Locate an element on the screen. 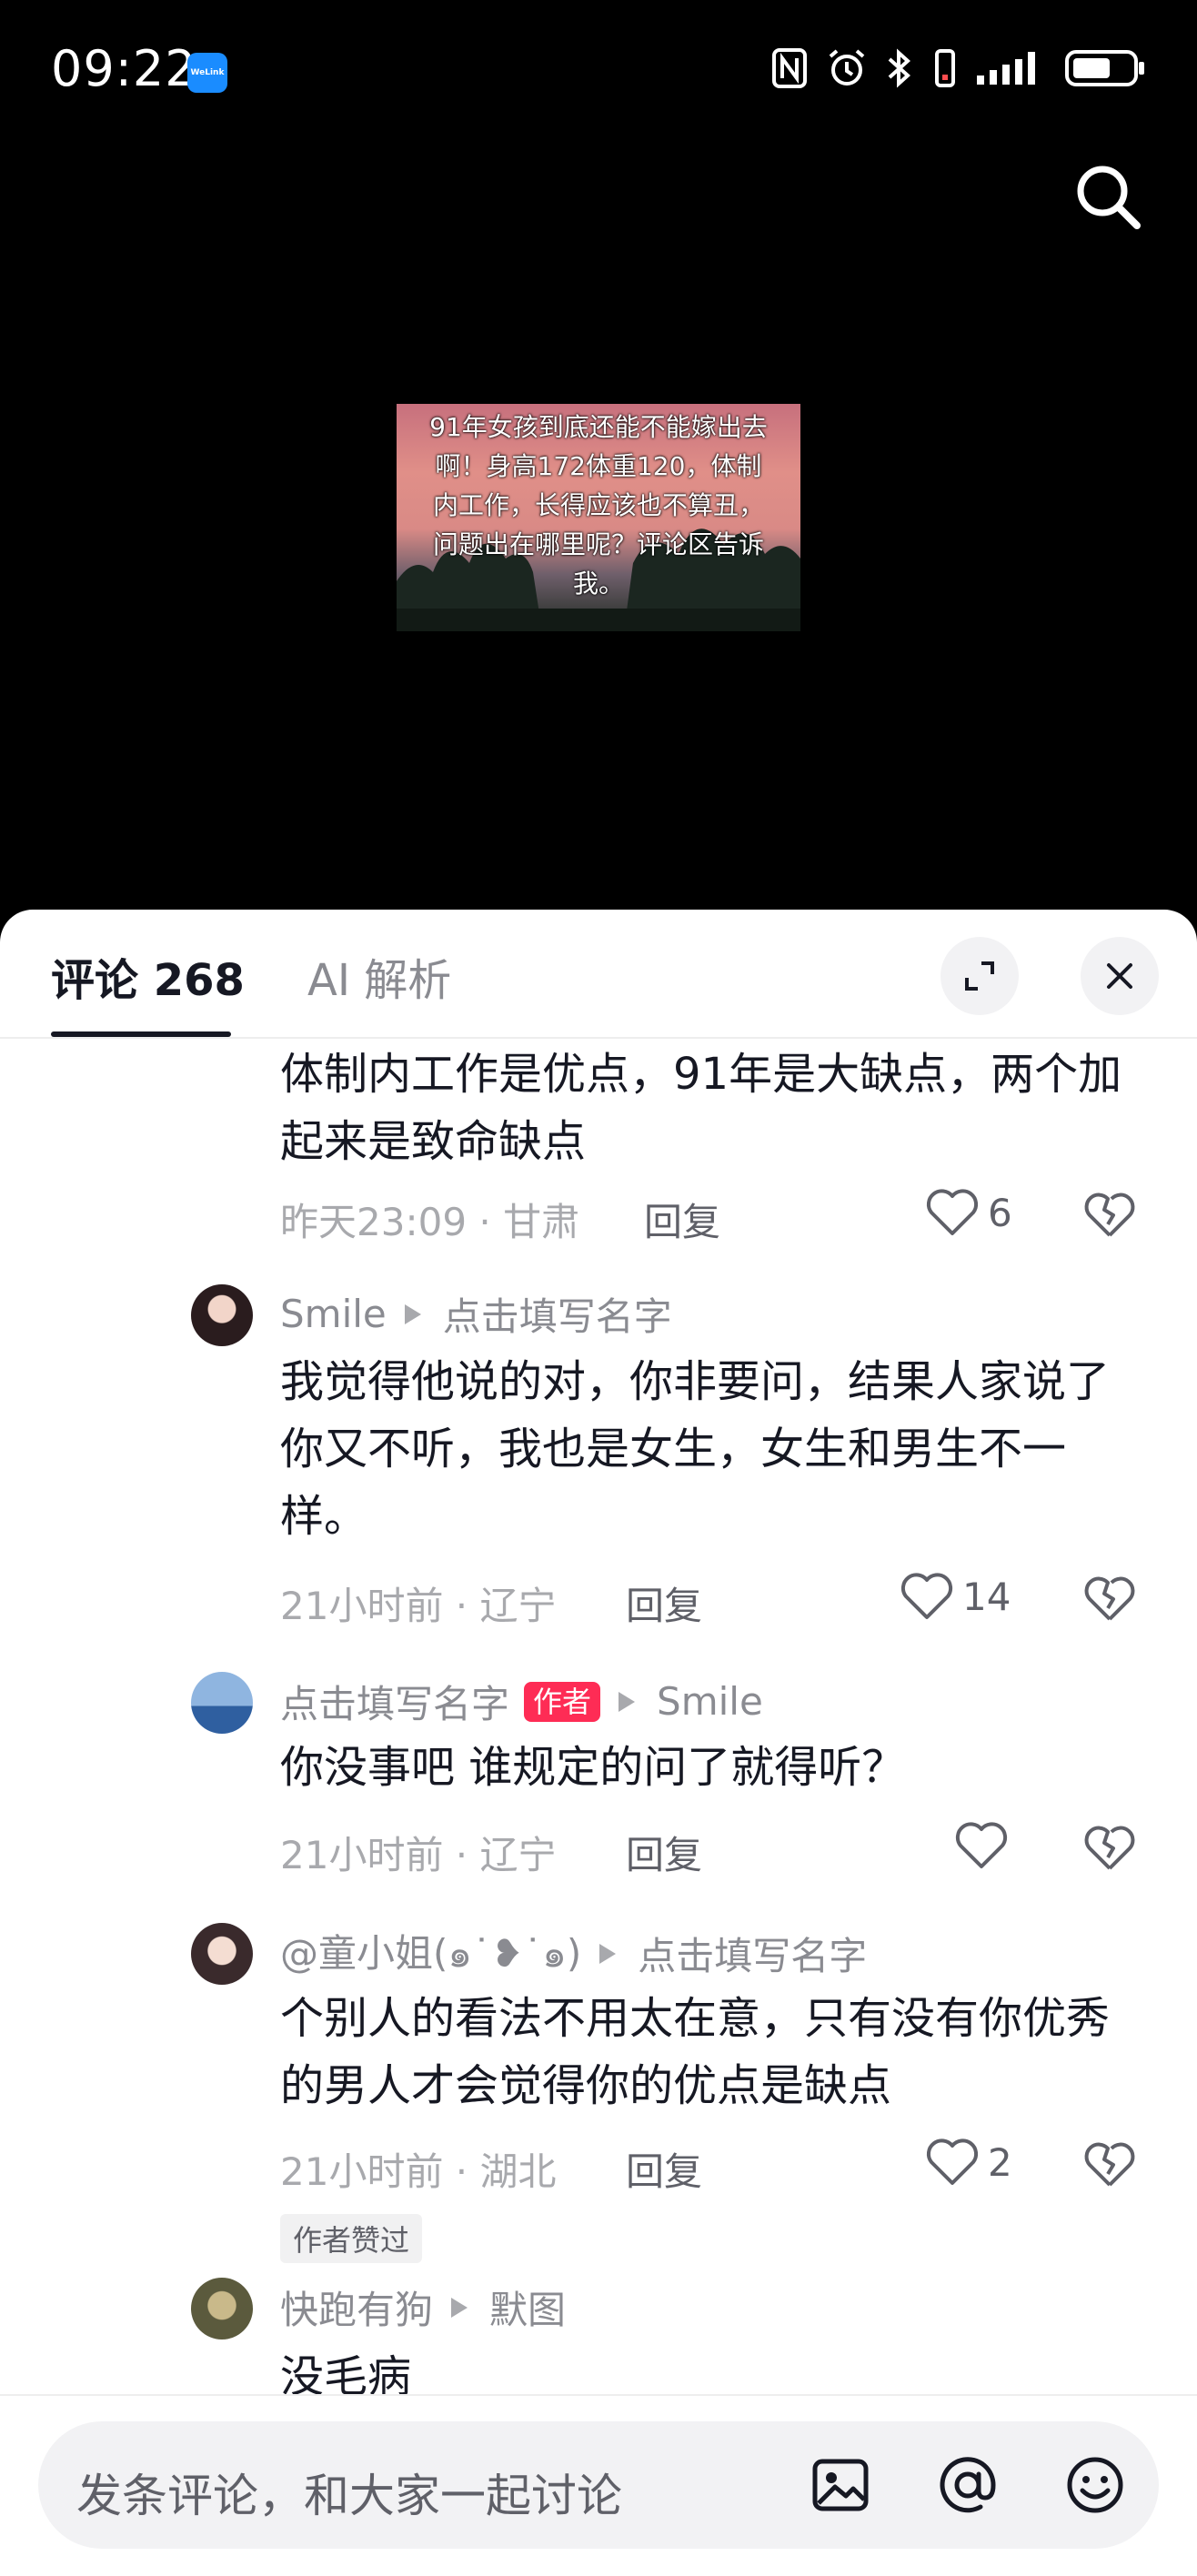 Image resolution: width=1197 pixels, height=2576 pixels. comment-header: Smile 点击填写名字 is located at coordinates (476, 1314).